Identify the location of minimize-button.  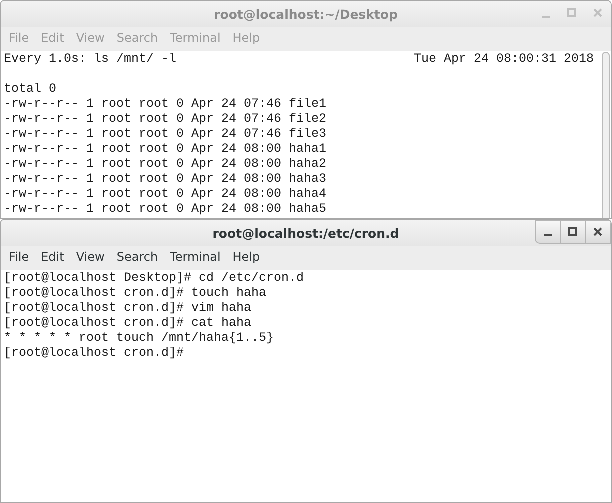
(548, 232).